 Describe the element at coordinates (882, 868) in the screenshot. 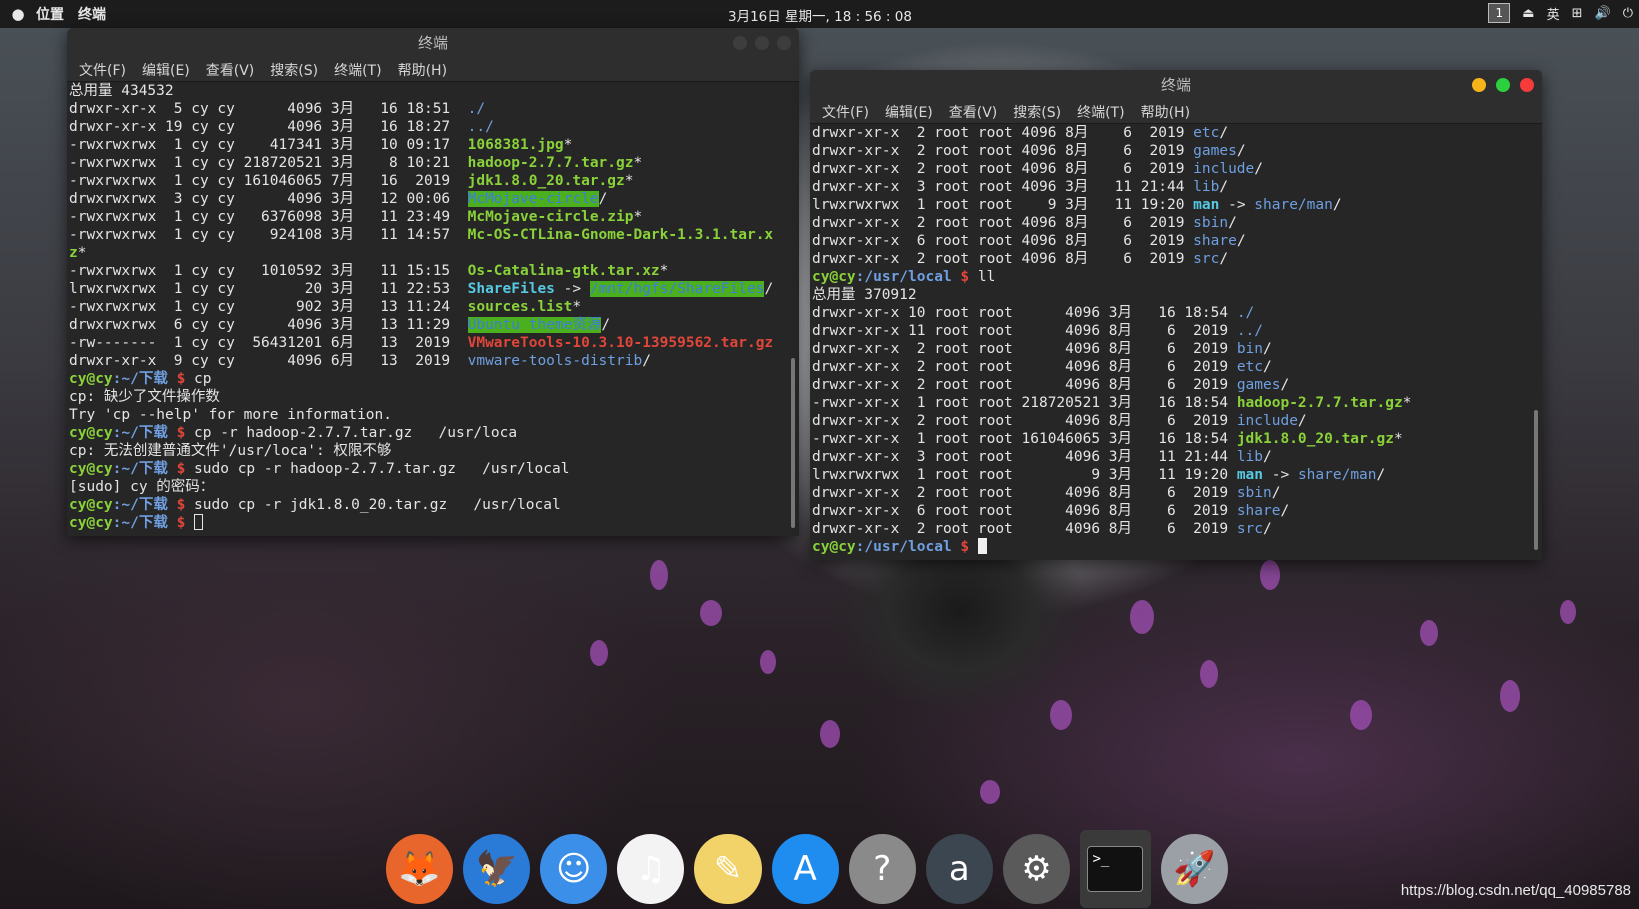

I see `help-icon: ?` at that location.